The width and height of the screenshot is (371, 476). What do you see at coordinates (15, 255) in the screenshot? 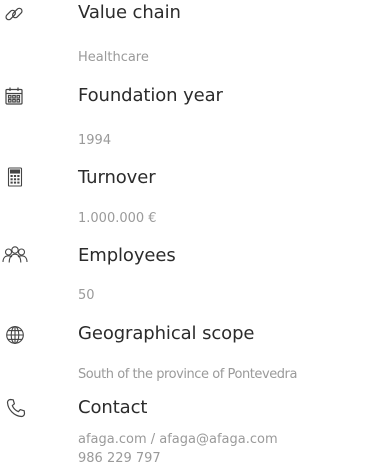
I see `people-icon` at bounding box center [15, 255].